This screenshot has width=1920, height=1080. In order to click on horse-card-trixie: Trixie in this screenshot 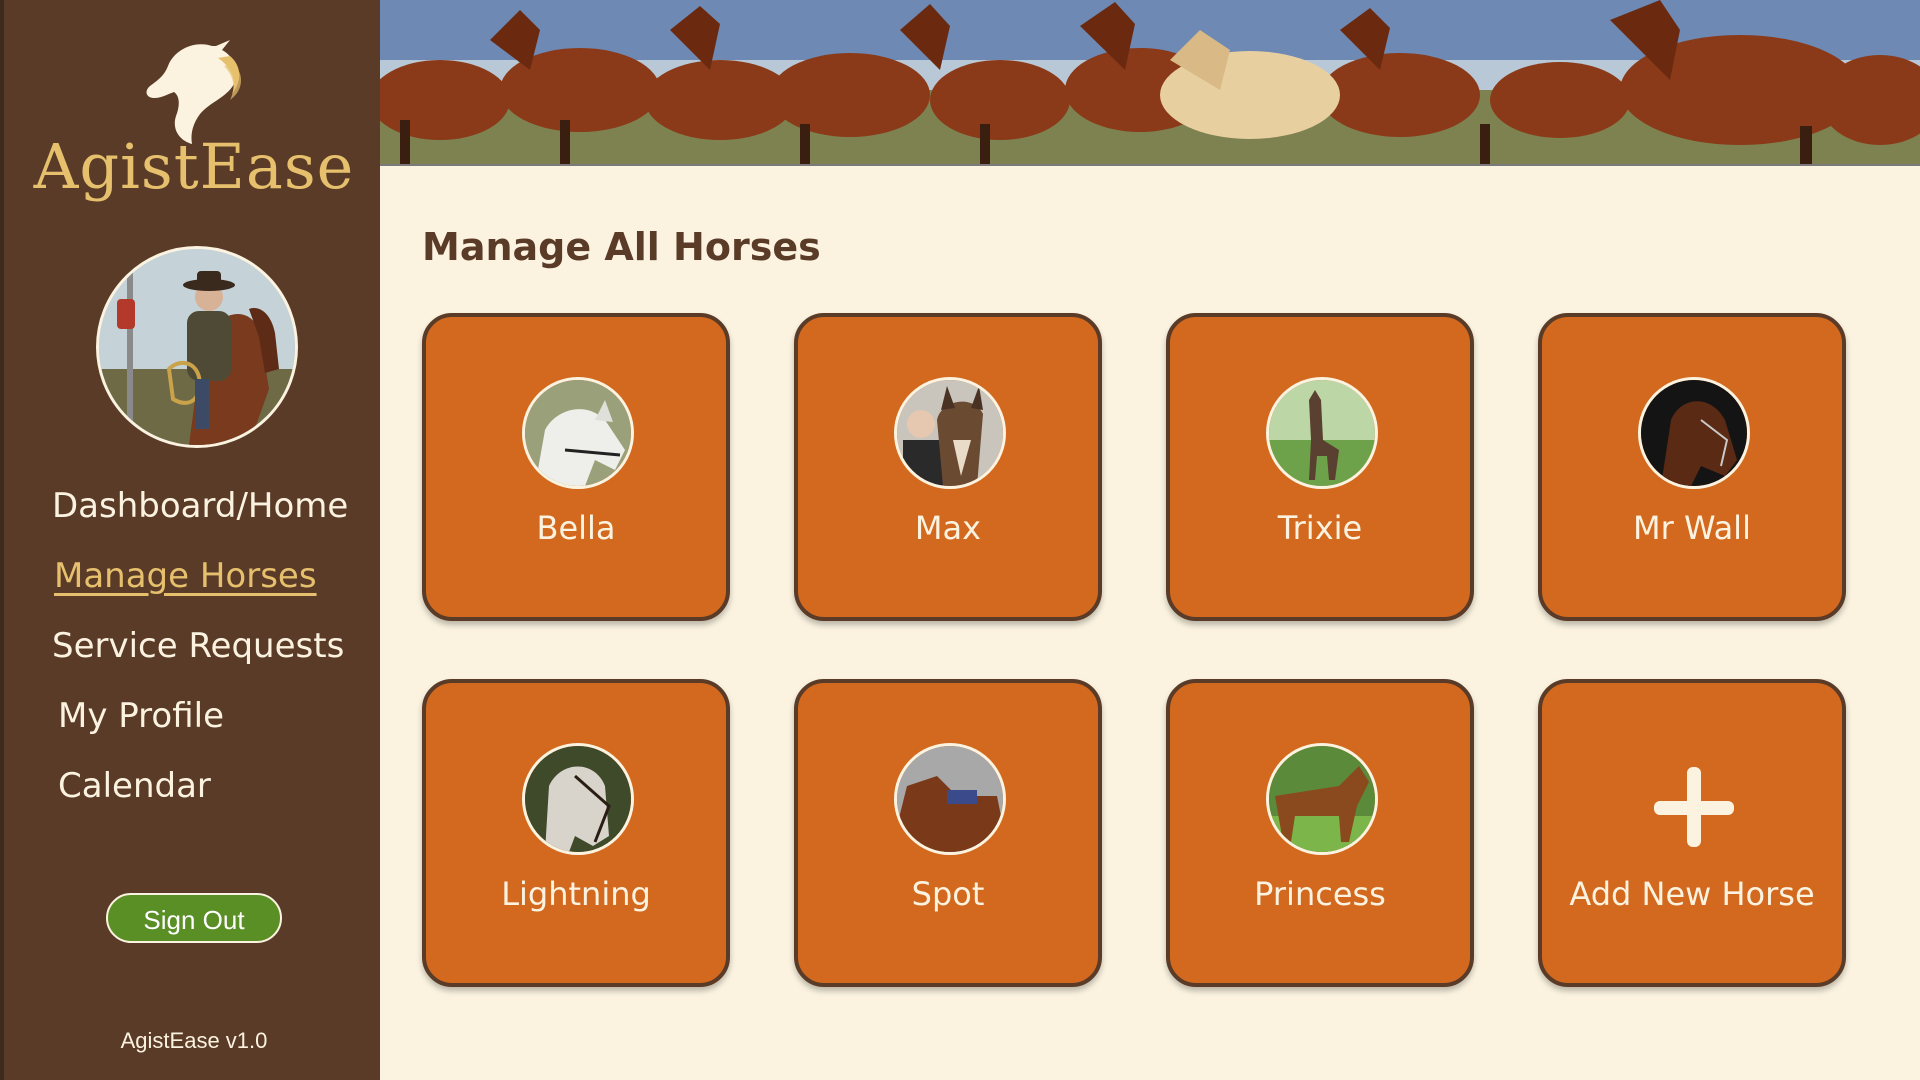, I will do `click(1320, 467)`.